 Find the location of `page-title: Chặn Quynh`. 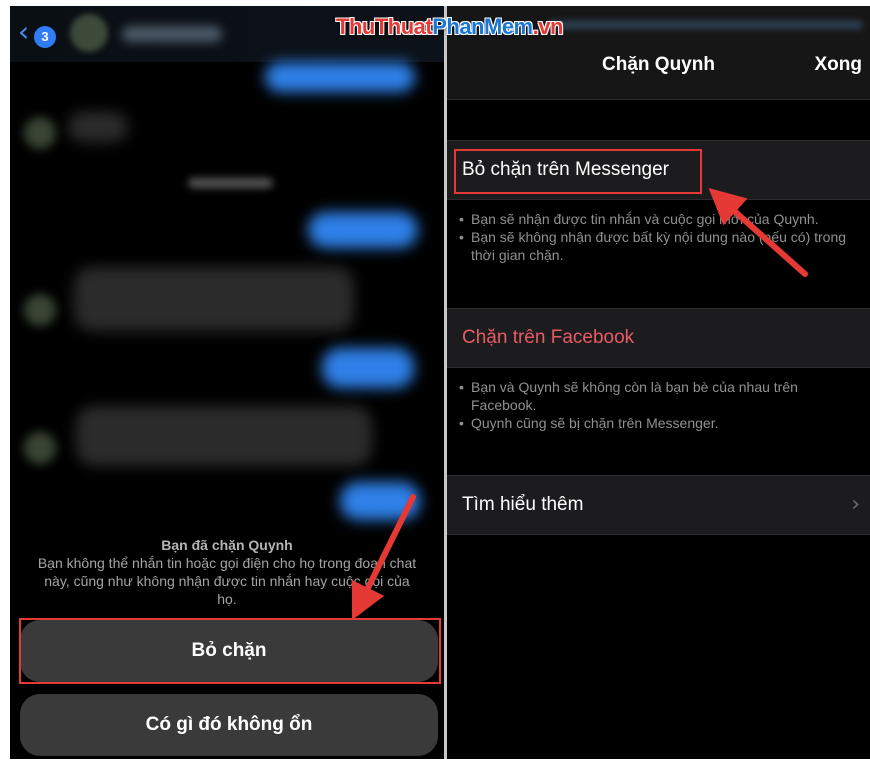

page-title: Chặn Quynh is located at coordinates (658, 64).